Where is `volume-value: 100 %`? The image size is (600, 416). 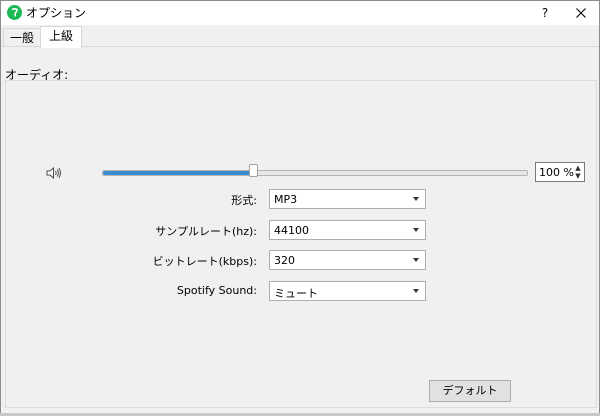 volume-value: 100 % is located at coordinates (556, 172).